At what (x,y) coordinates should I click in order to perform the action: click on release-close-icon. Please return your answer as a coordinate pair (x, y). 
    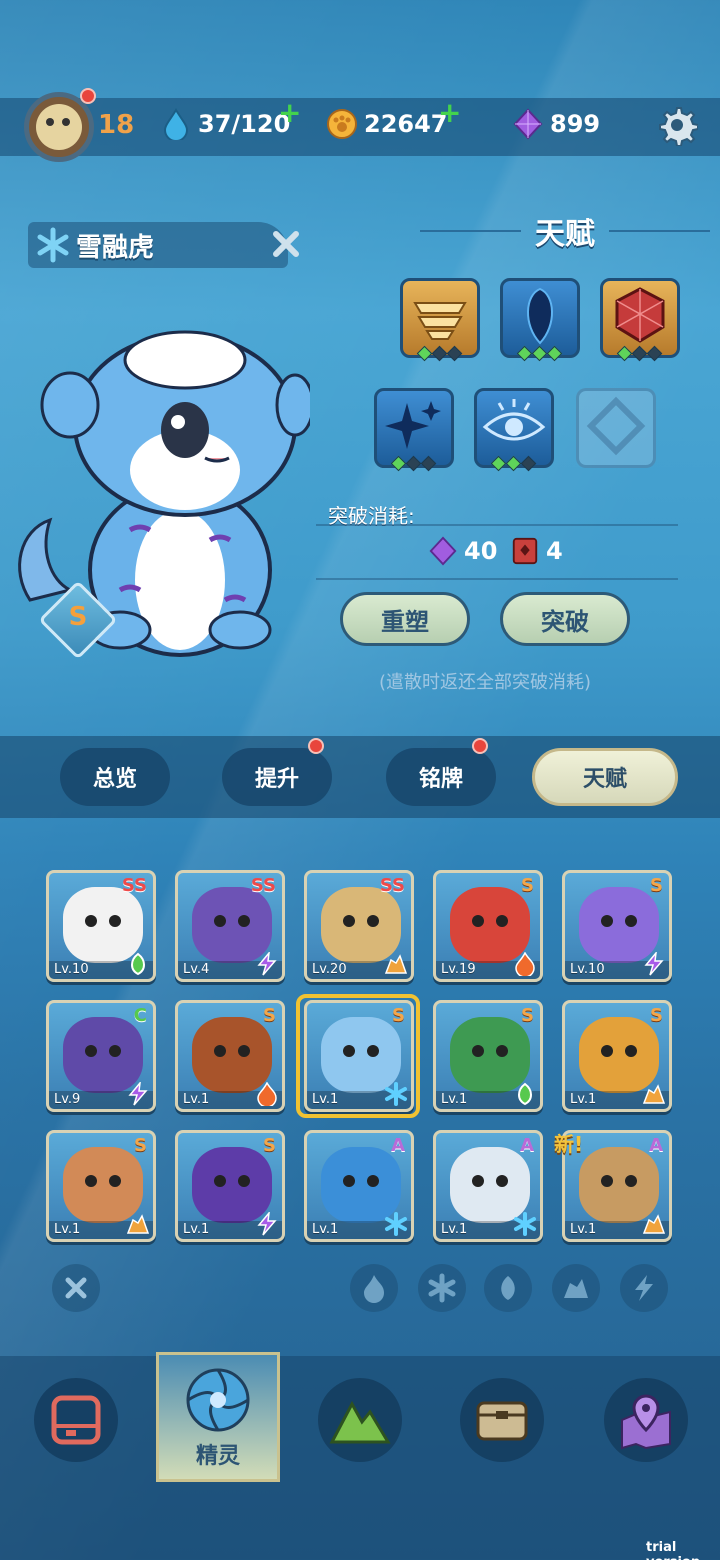
    Looking at the image, I should click on (286, 244).